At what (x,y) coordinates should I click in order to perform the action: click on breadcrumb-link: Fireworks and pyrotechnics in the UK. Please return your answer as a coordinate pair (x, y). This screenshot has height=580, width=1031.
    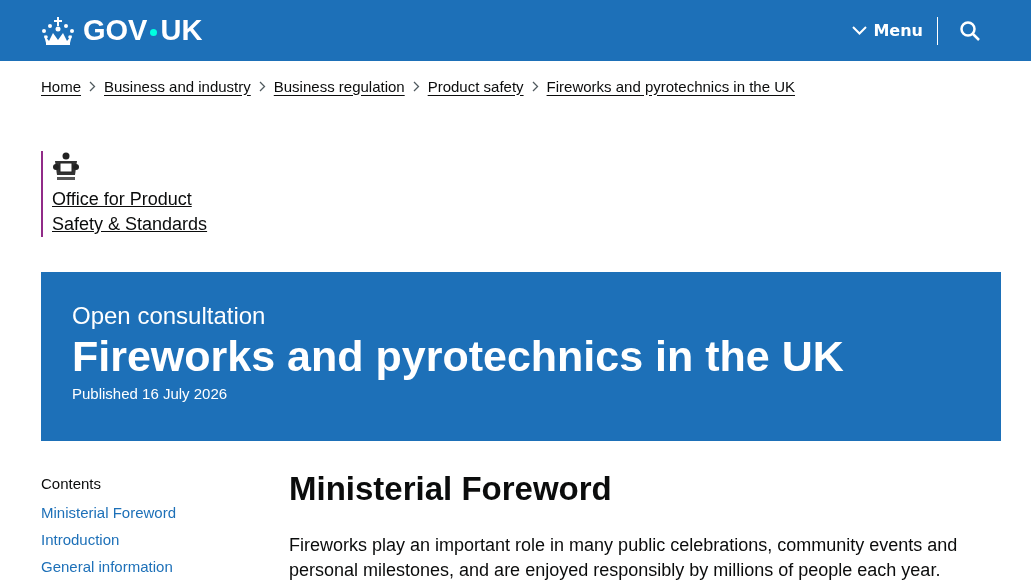
    Looking at the image, I should click on (670, 86).